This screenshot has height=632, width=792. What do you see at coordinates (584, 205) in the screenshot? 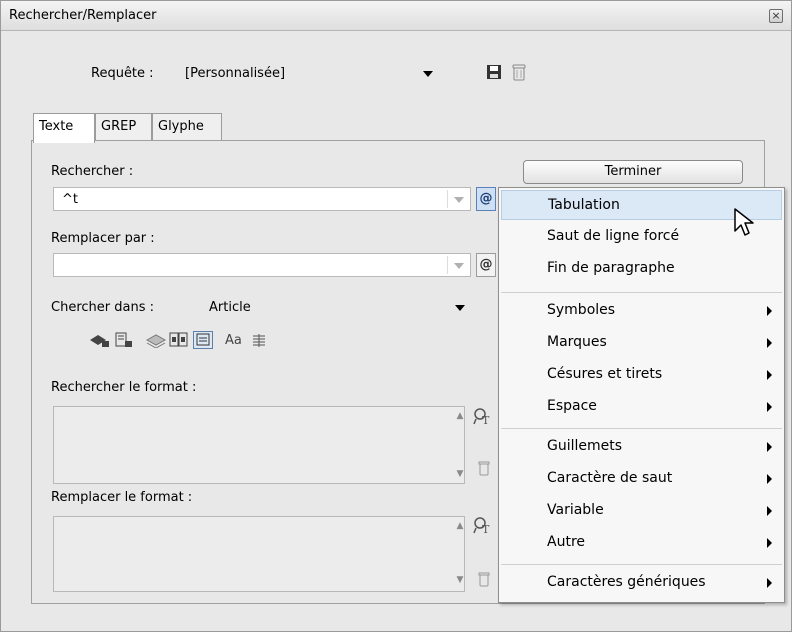
I see `menu-item-label: Tabulation` at bounding box center [584, 205].